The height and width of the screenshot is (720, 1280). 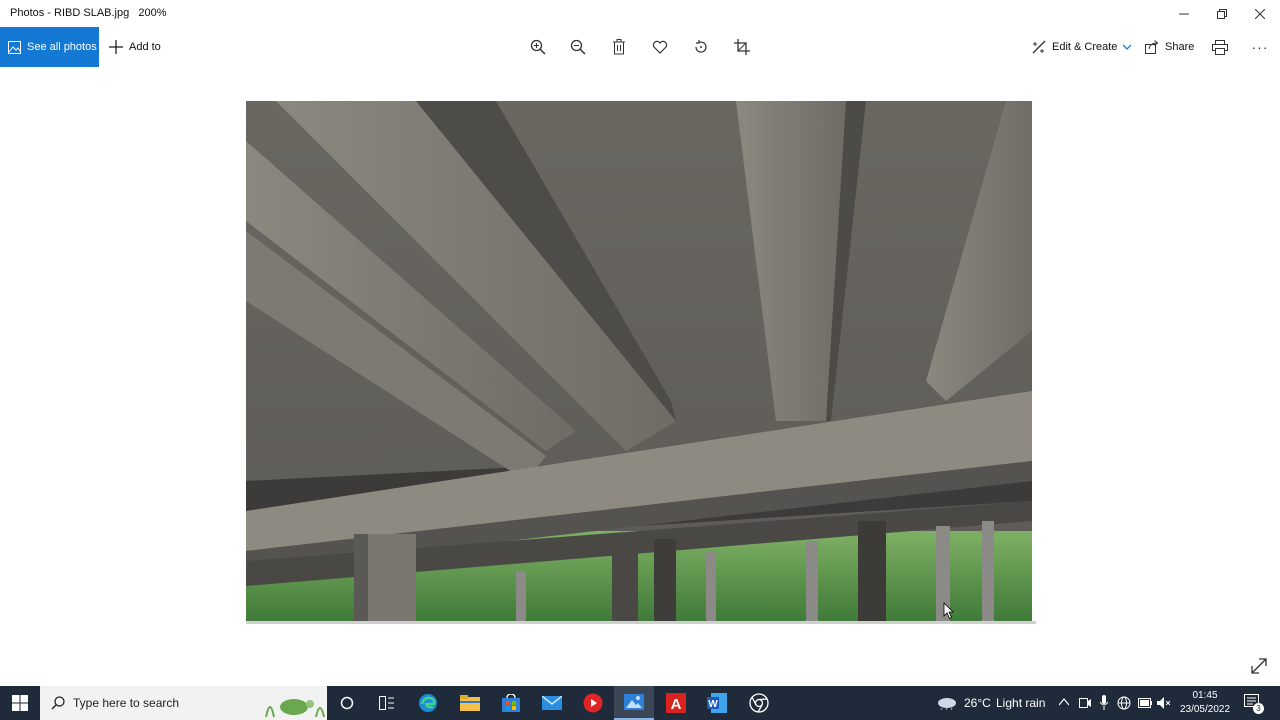 What do you see at coordinates (641, 622) in the screenshot?
I see `photo-border` at bounding box center [641, 622].